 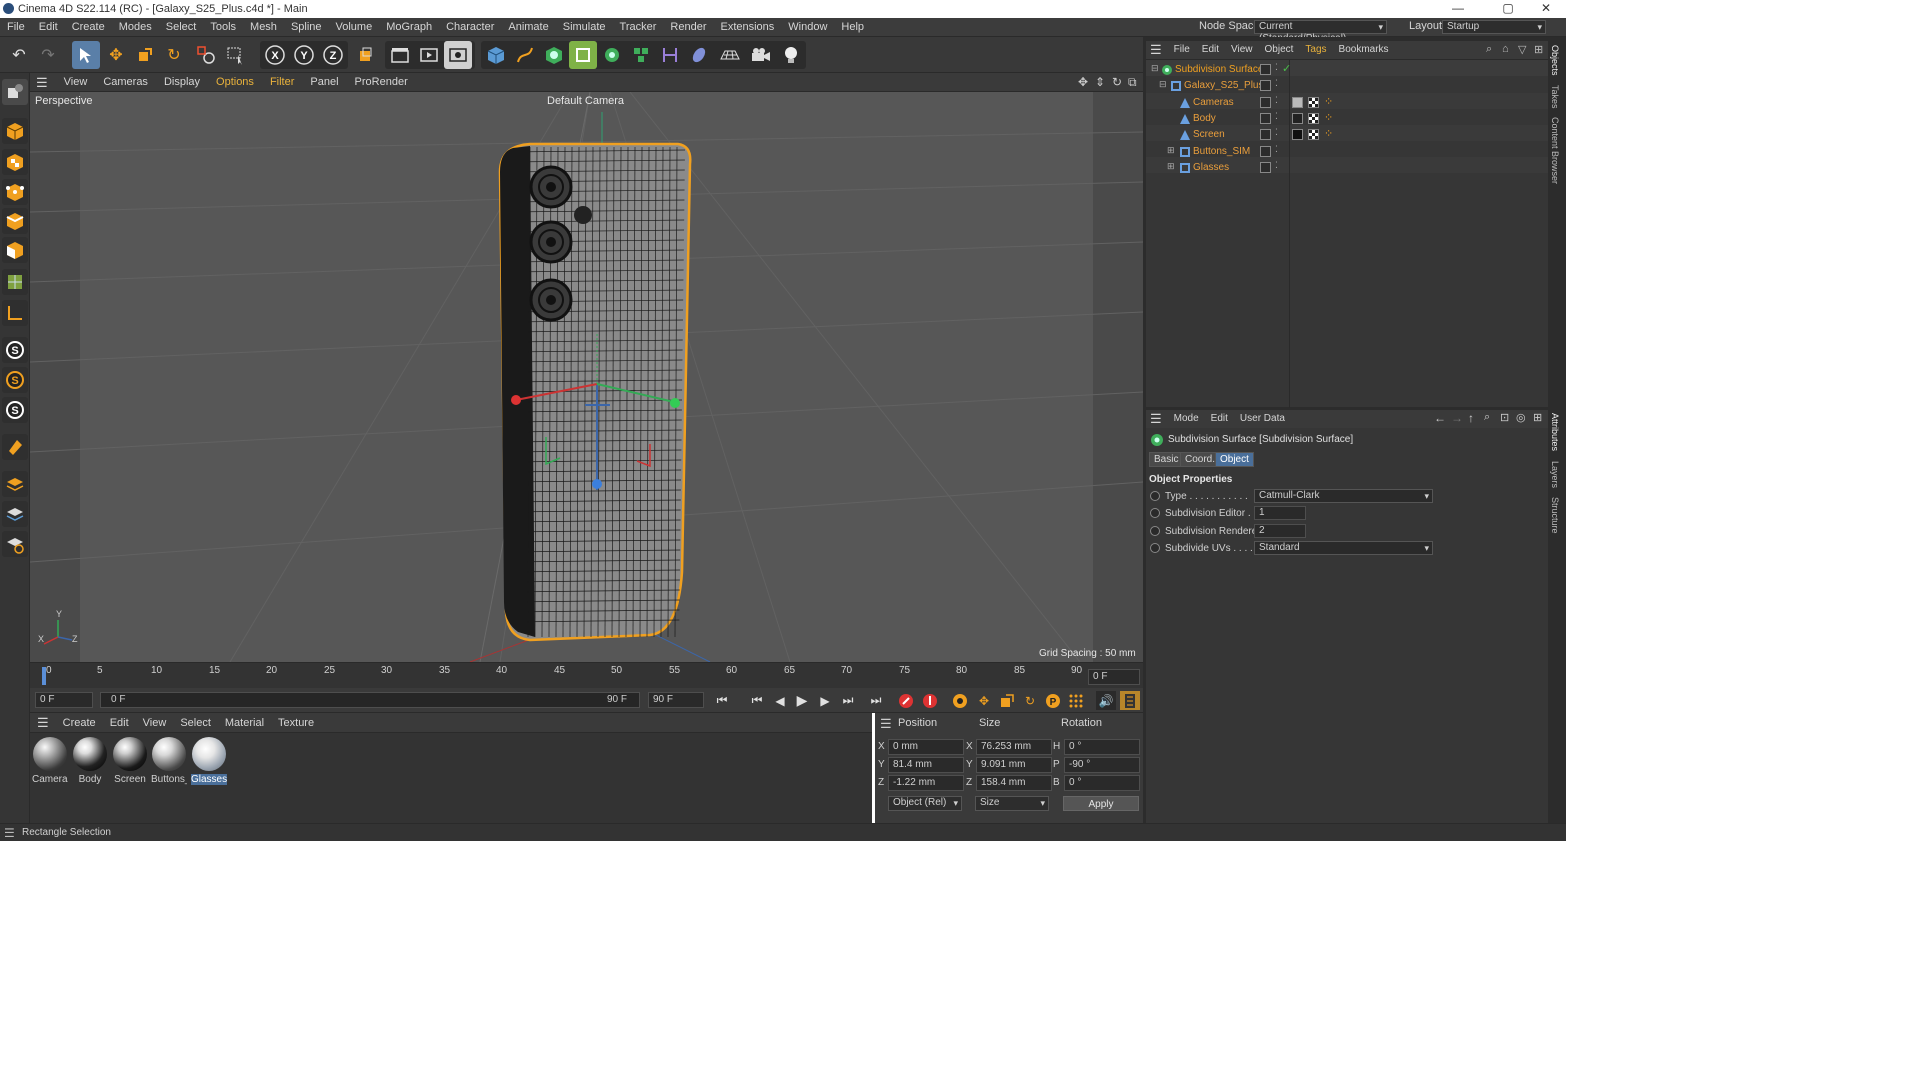 I want to click on timeline-window-button, so click(x=1130, y=700).